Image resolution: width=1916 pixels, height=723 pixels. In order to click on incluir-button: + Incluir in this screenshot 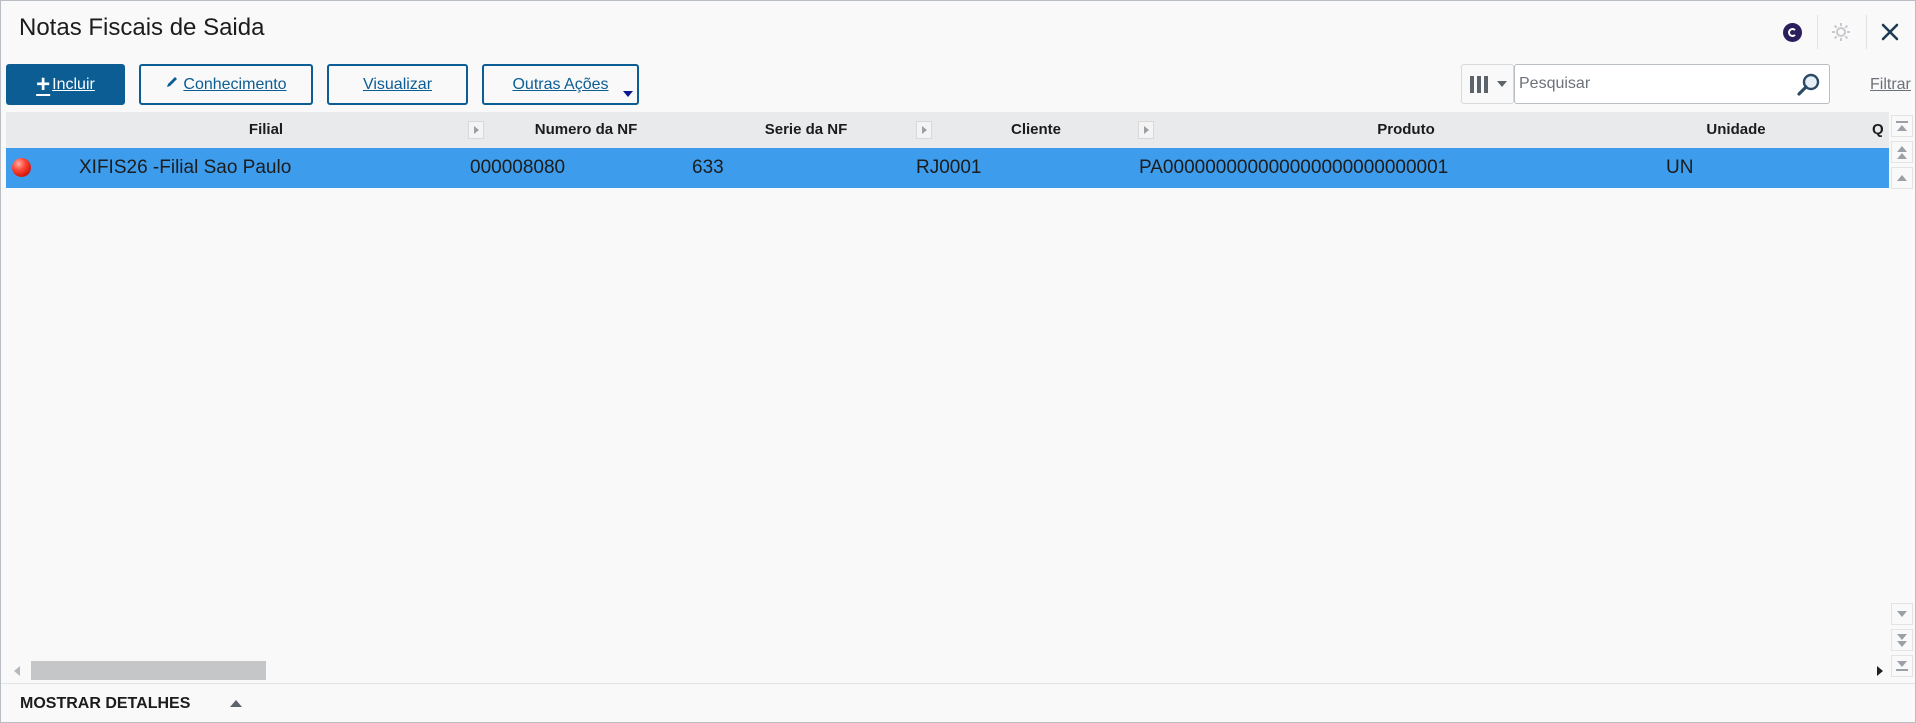, I will do `click(65, 84)`.